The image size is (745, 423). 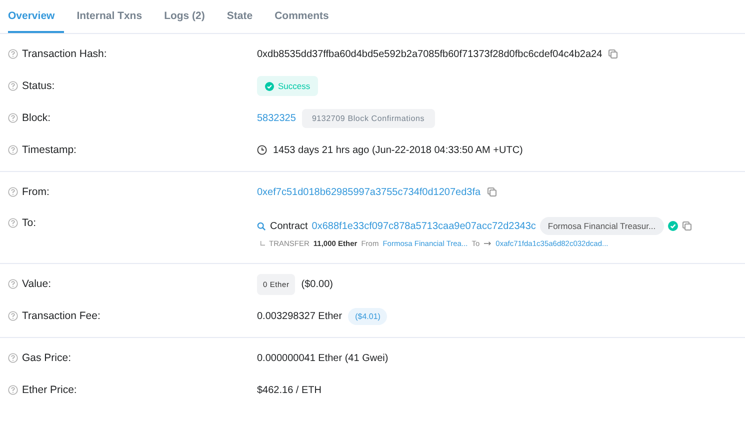 What do you see at coordinates (289, 226) in the screenshot?
I see `contract-label: Contract` at bounding box center [289, 226].